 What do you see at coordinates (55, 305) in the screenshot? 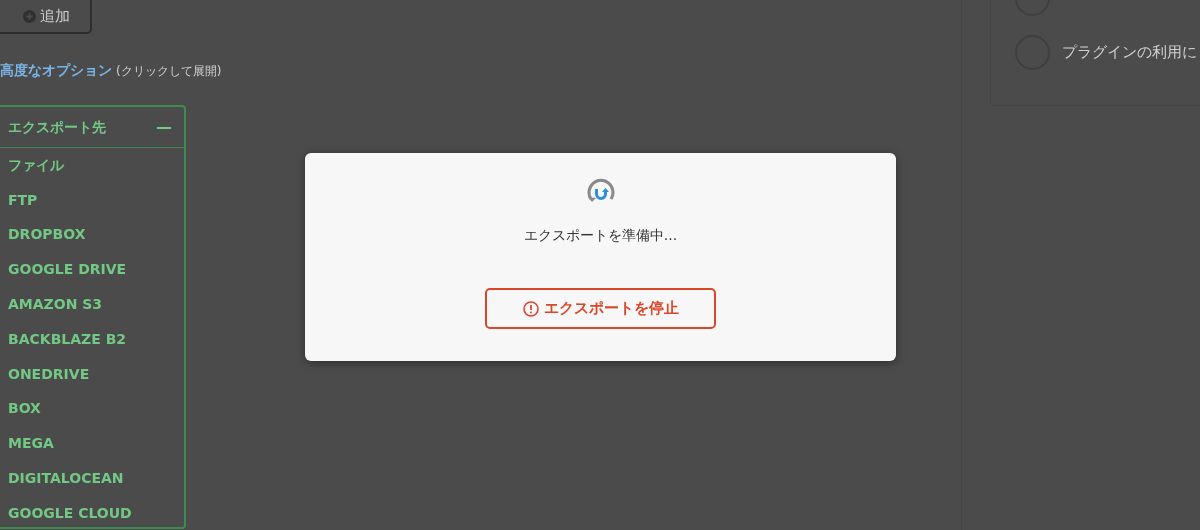
I see `destination-item: AMAZON S3` at bounding box center [55, 305].